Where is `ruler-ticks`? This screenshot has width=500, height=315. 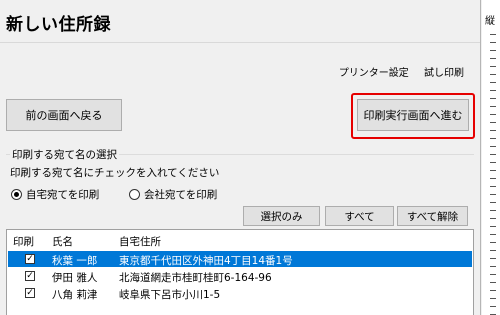
ruler-ticks is located at coordinates (493, 174).